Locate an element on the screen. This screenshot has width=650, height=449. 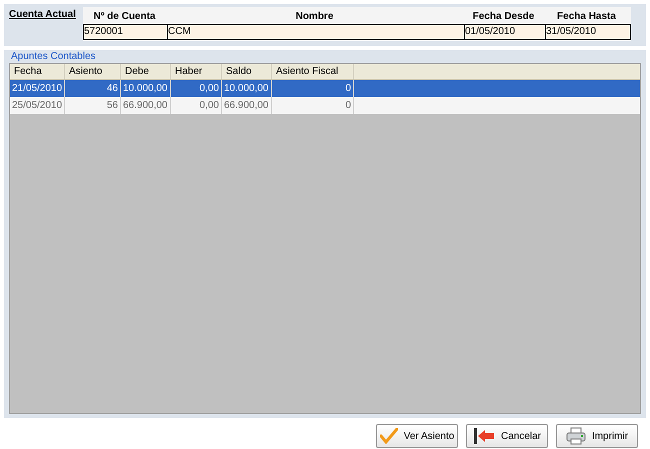
field-label: Nº de Cuenta is located at coordinates (124, 17).